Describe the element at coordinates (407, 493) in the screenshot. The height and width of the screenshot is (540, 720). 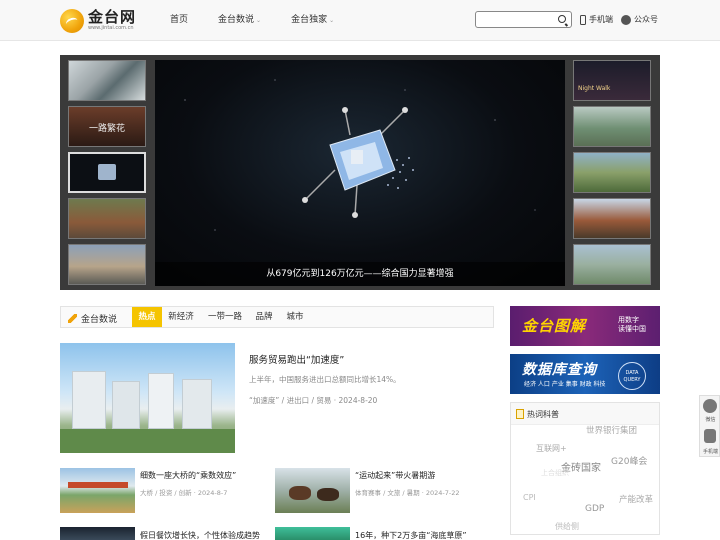
I see `news-tags: 体育赛事 / 文旅 / 暑期 · 2024-7-22` at that location.